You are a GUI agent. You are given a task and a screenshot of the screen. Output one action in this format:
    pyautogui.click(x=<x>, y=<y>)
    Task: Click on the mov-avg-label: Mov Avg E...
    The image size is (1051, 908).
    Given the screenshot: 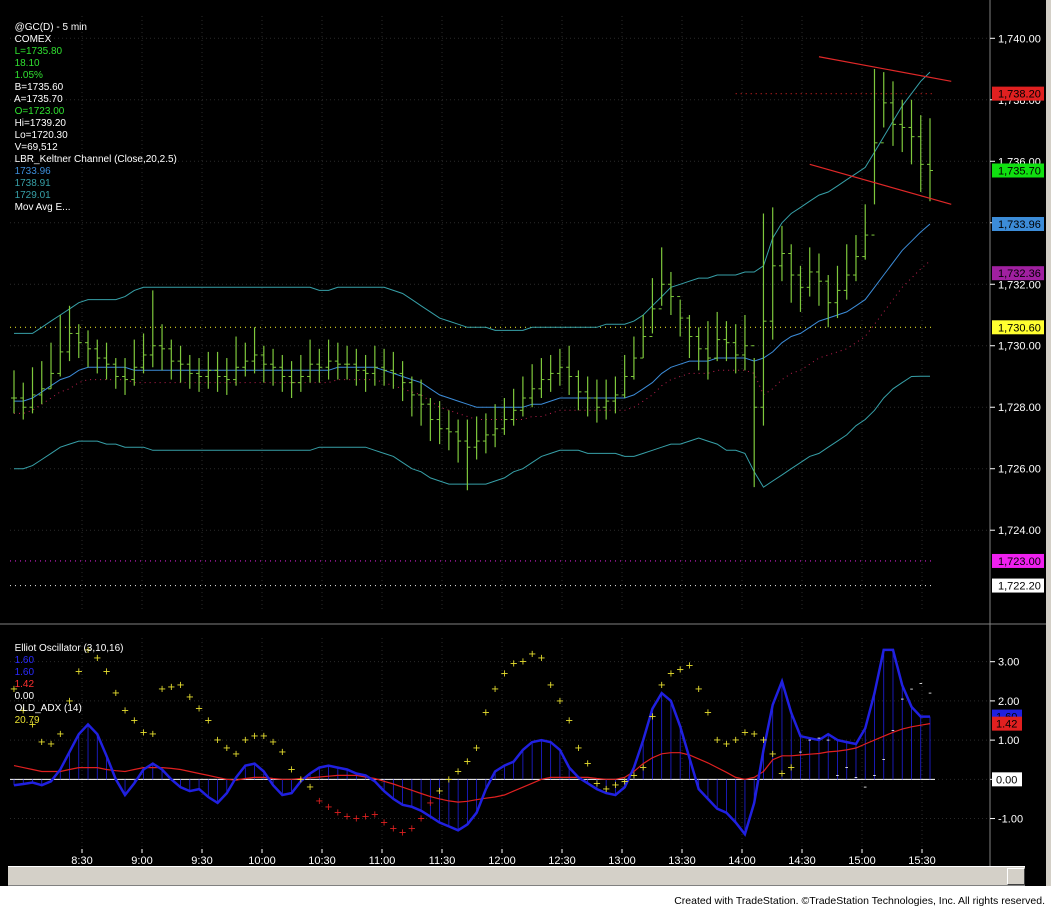 What is the action you would take?
    pyautogui.click(x=42, y=207)
    